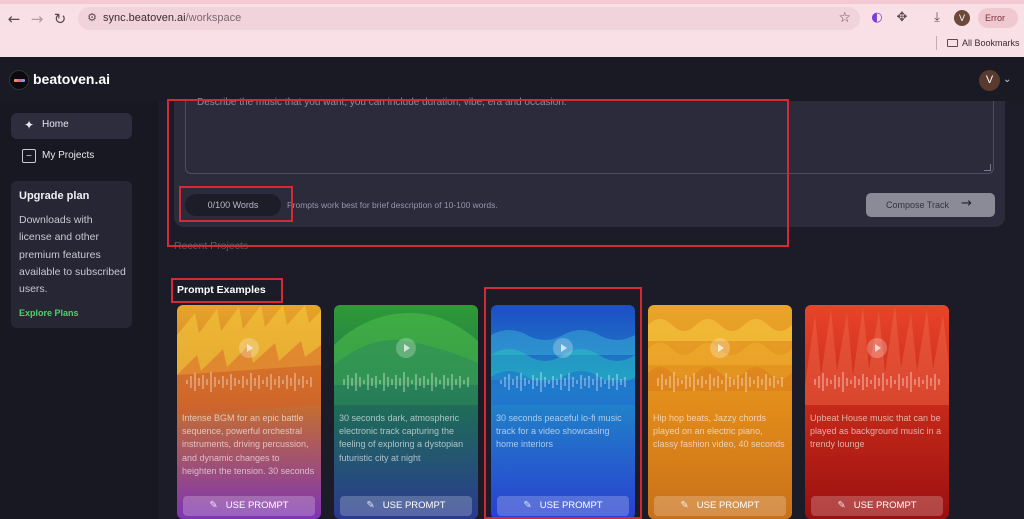 The image size is (1024, 519). What do you see at coordinates (989, 80) in the screenshot?
I see `user-avatar: V` at bounding box center [989, 80].